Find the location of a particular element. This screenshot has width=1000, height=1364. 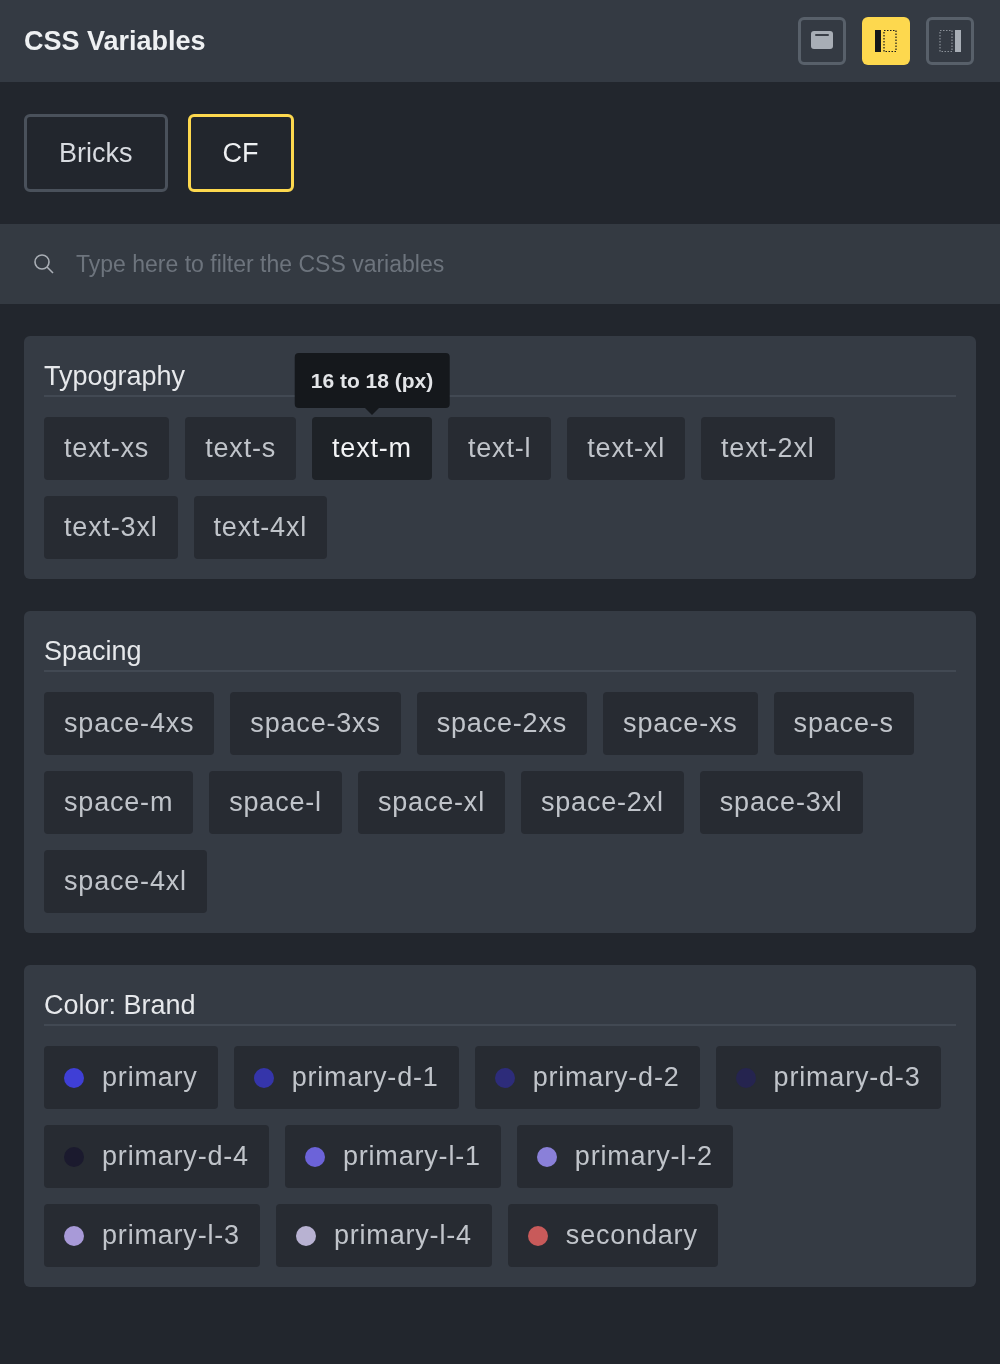

variable-chip: space-3xs is located at coordinates (315, 723).